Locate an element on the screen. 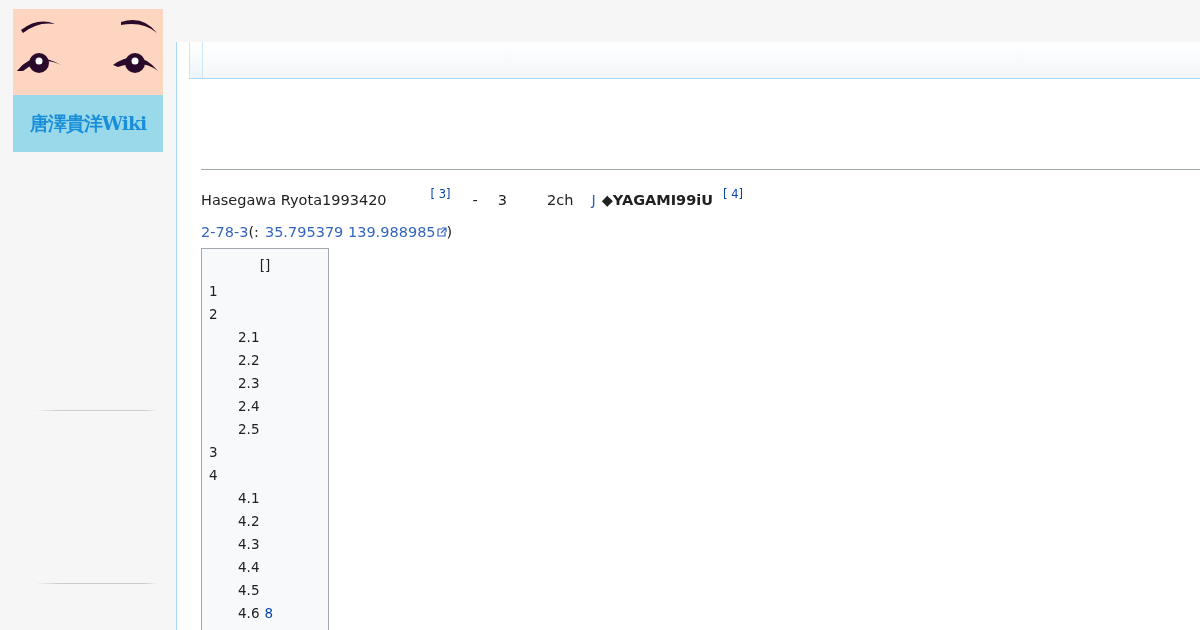  toc-number: 4.2 is located at coordinates (249, 521).